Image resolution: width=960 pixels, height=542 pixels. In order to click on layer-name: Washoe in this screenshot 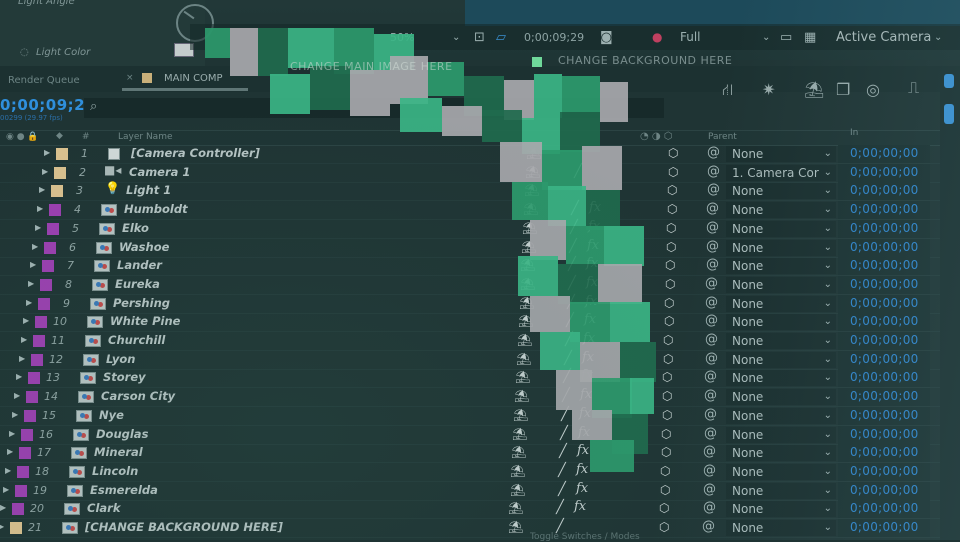, I will do `click(144, 247)`.